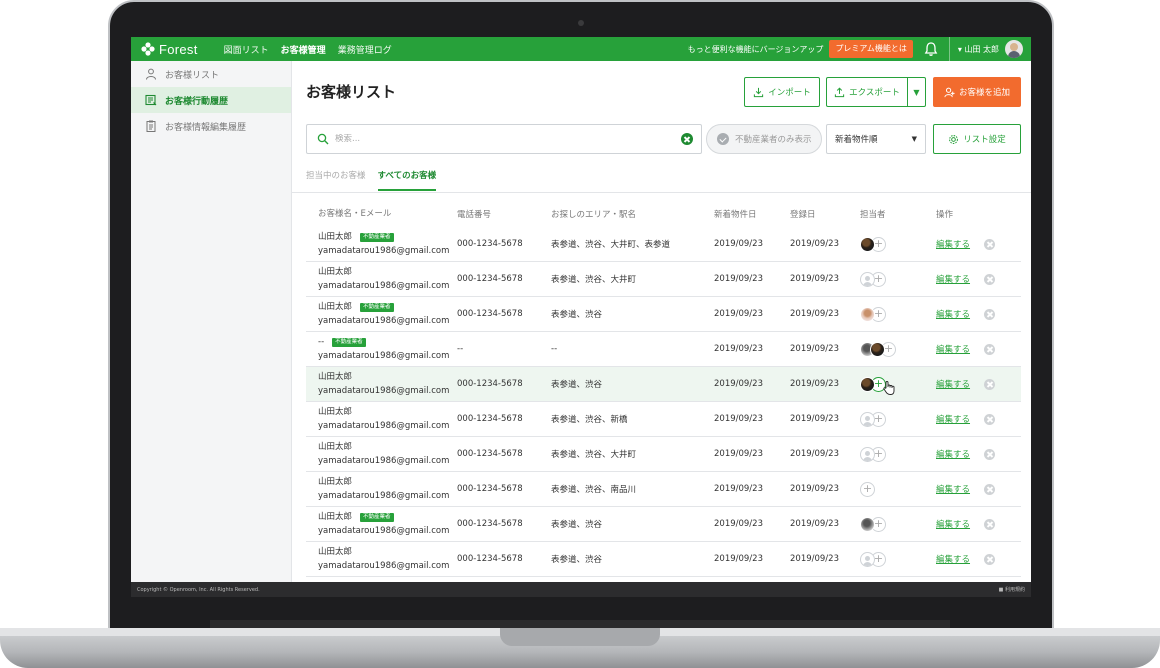 The image size is (1160, 668). Describe the element at coordinates (407, 180) in the screenshot. I see `tab-customers: すべてのお客様` at that location.